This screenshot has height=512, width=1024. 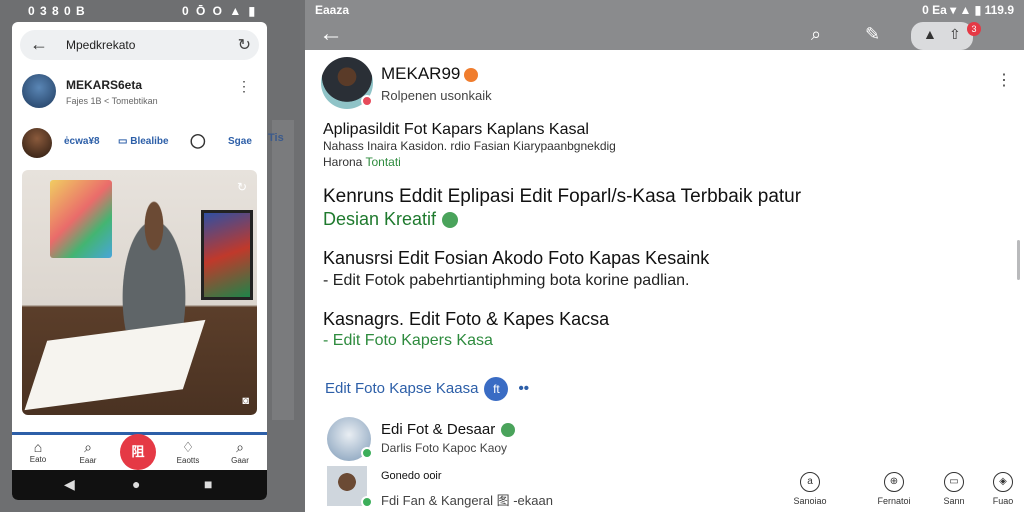 What do you see at coordinates (57, 11) in the screenshot?
I see `left-status-time: 0 3 8 0 B` at bounding box center [57, 11].